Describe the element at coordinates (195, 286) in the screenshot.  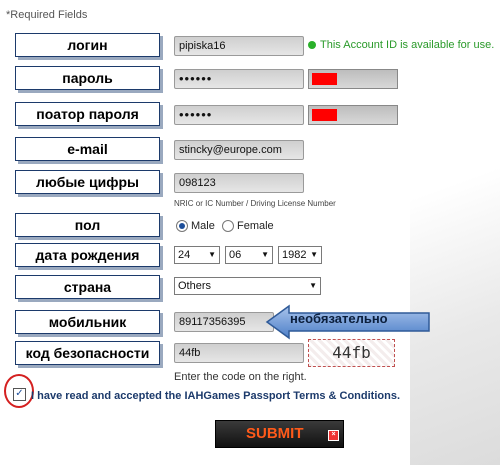
I see `country-value: Others` at that location.